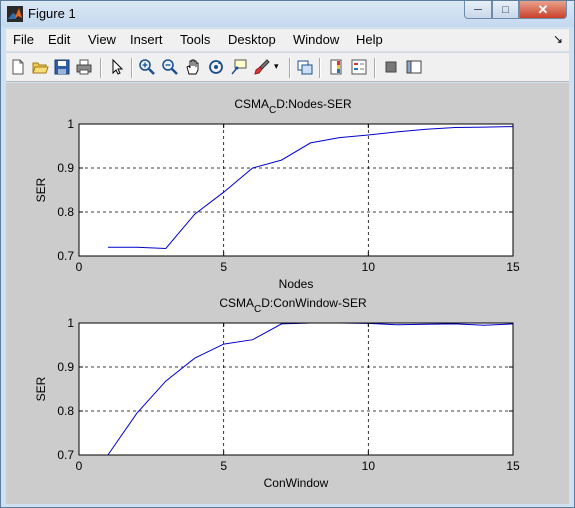 The height and width of the screenshot is (508, 575). Describe the element at coordinates (359, 67) in the screenshot. I see `legend-icon` at that location.